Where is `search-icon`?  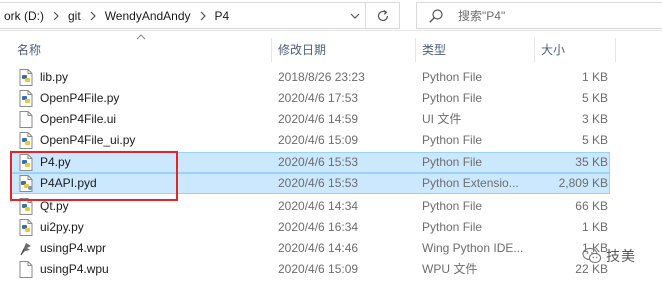 search-icon is located at coordinates (436, 15).